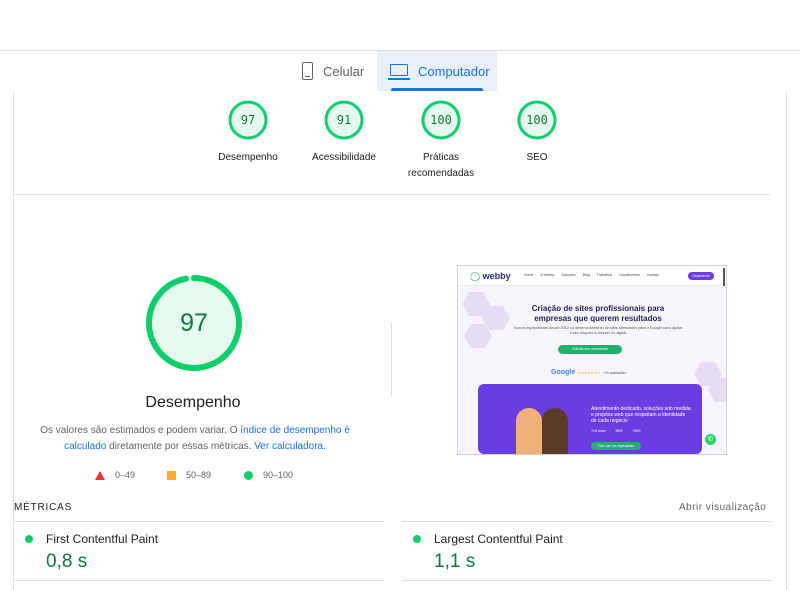  I want to click on thumb-headline-line: empresas que querem resultados, so click(598, 318).